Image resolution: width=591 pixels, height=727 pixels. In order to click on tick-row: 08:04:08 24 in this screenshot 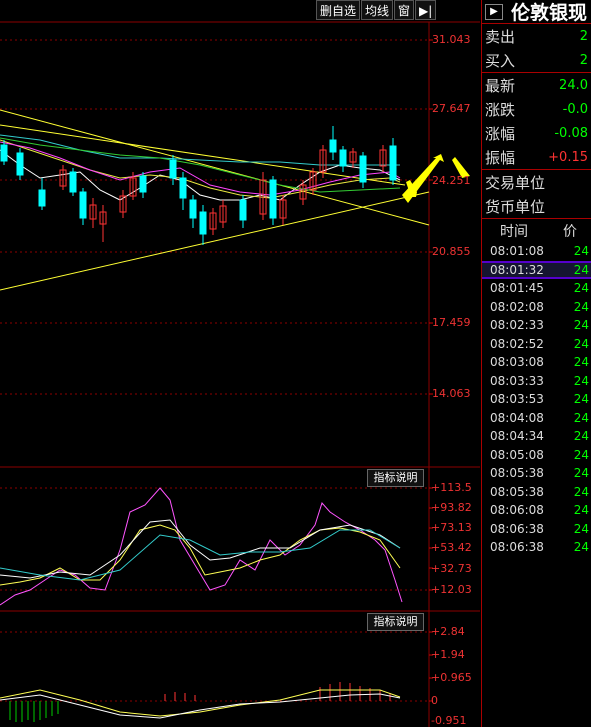, I will do `click(536, 418)`.